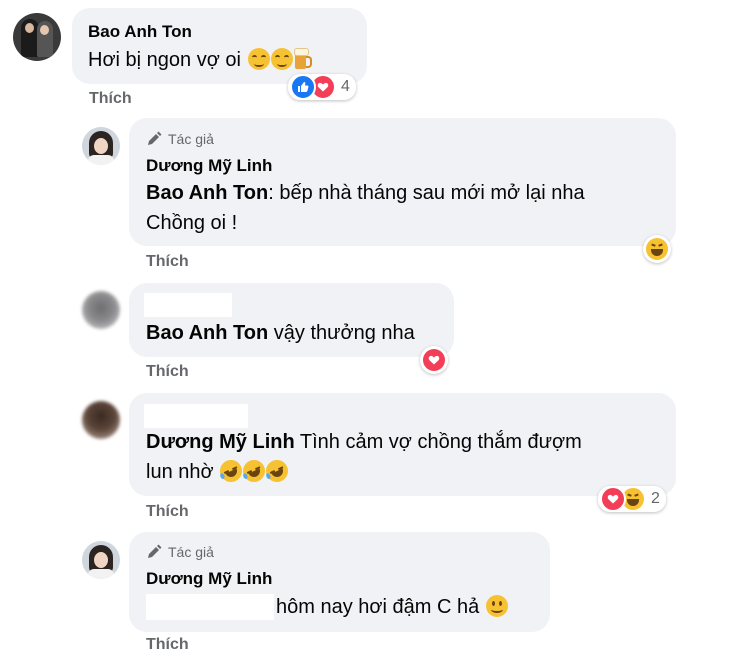 The height and width of the screenshot is (659, 731). I want to click on comment-text-body: : bếp nhà tháng sau mới mở lại nha, so click(426, 193).